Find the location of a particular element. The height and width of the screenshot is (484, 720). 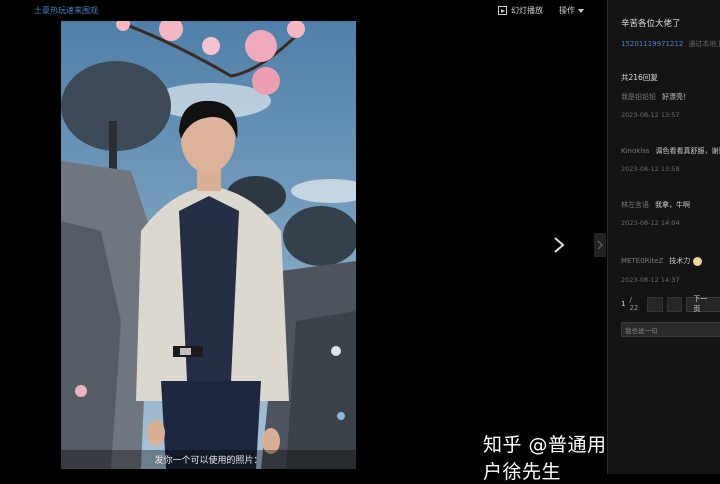

viewer-toolbar: 幻灯播放 操作 is located at coordinates (541, 10).